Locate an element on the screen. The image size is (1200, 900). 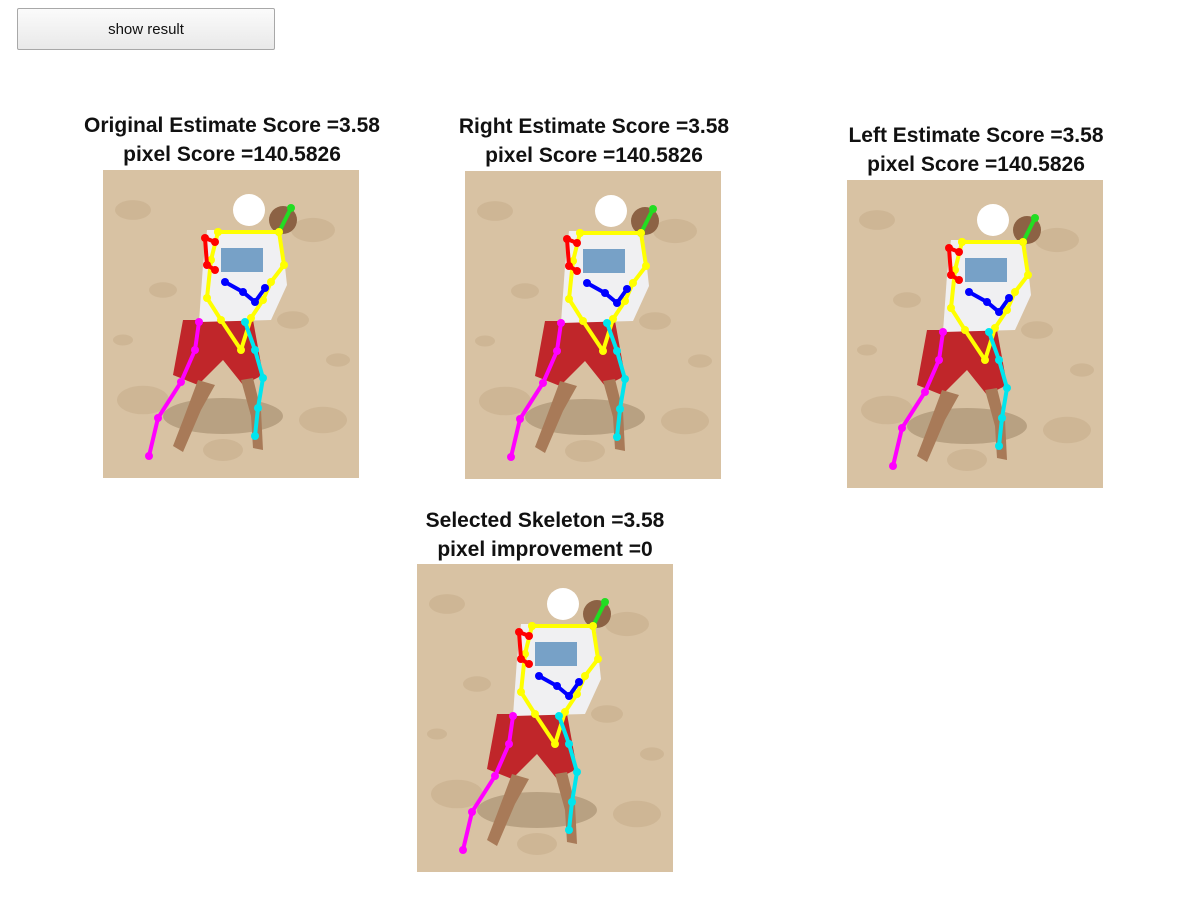
panel-selected-title-line2: pixel improvement =0 is located at coordinates (545, 549).